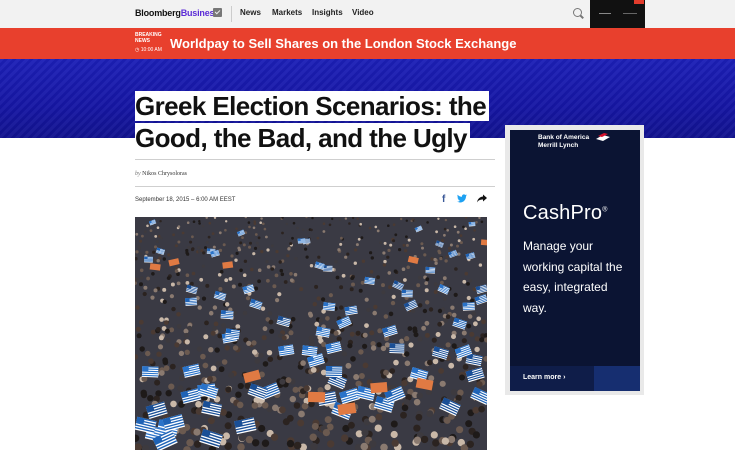 The image size is (735, 459). I want to click on author-name: Nikos Chrysoloras, so click(164, 174).